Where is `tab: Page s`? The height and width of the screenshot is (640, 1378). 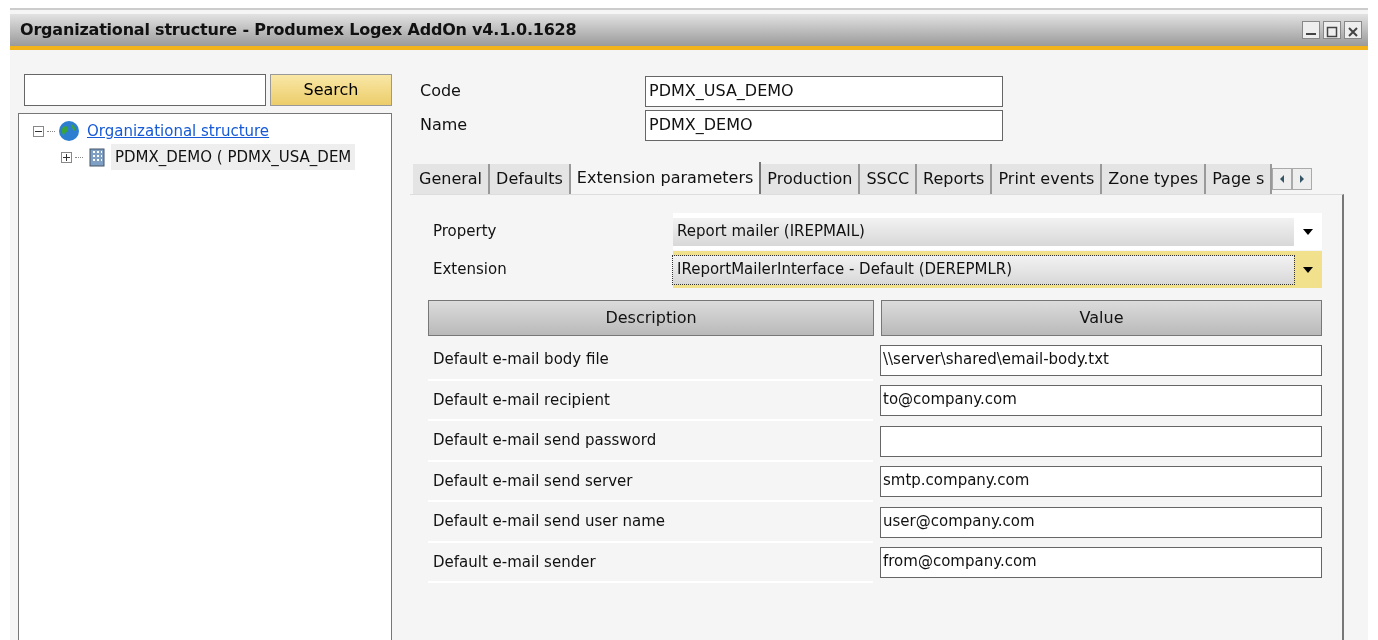 tab: Page s is located at coordinates (1239, 179).